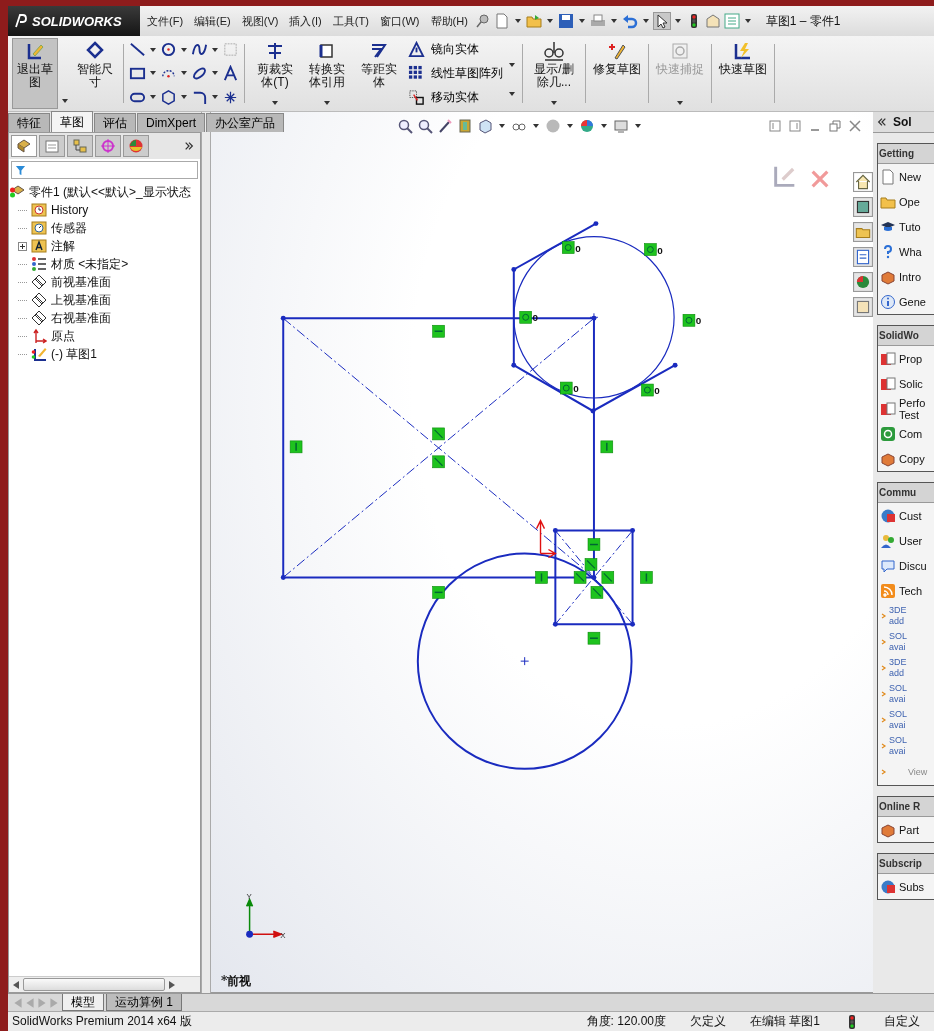  What do you see at coordinates (629, 21) in the screenshot?
I see `undo-icon` at bounding box center [629, 21].